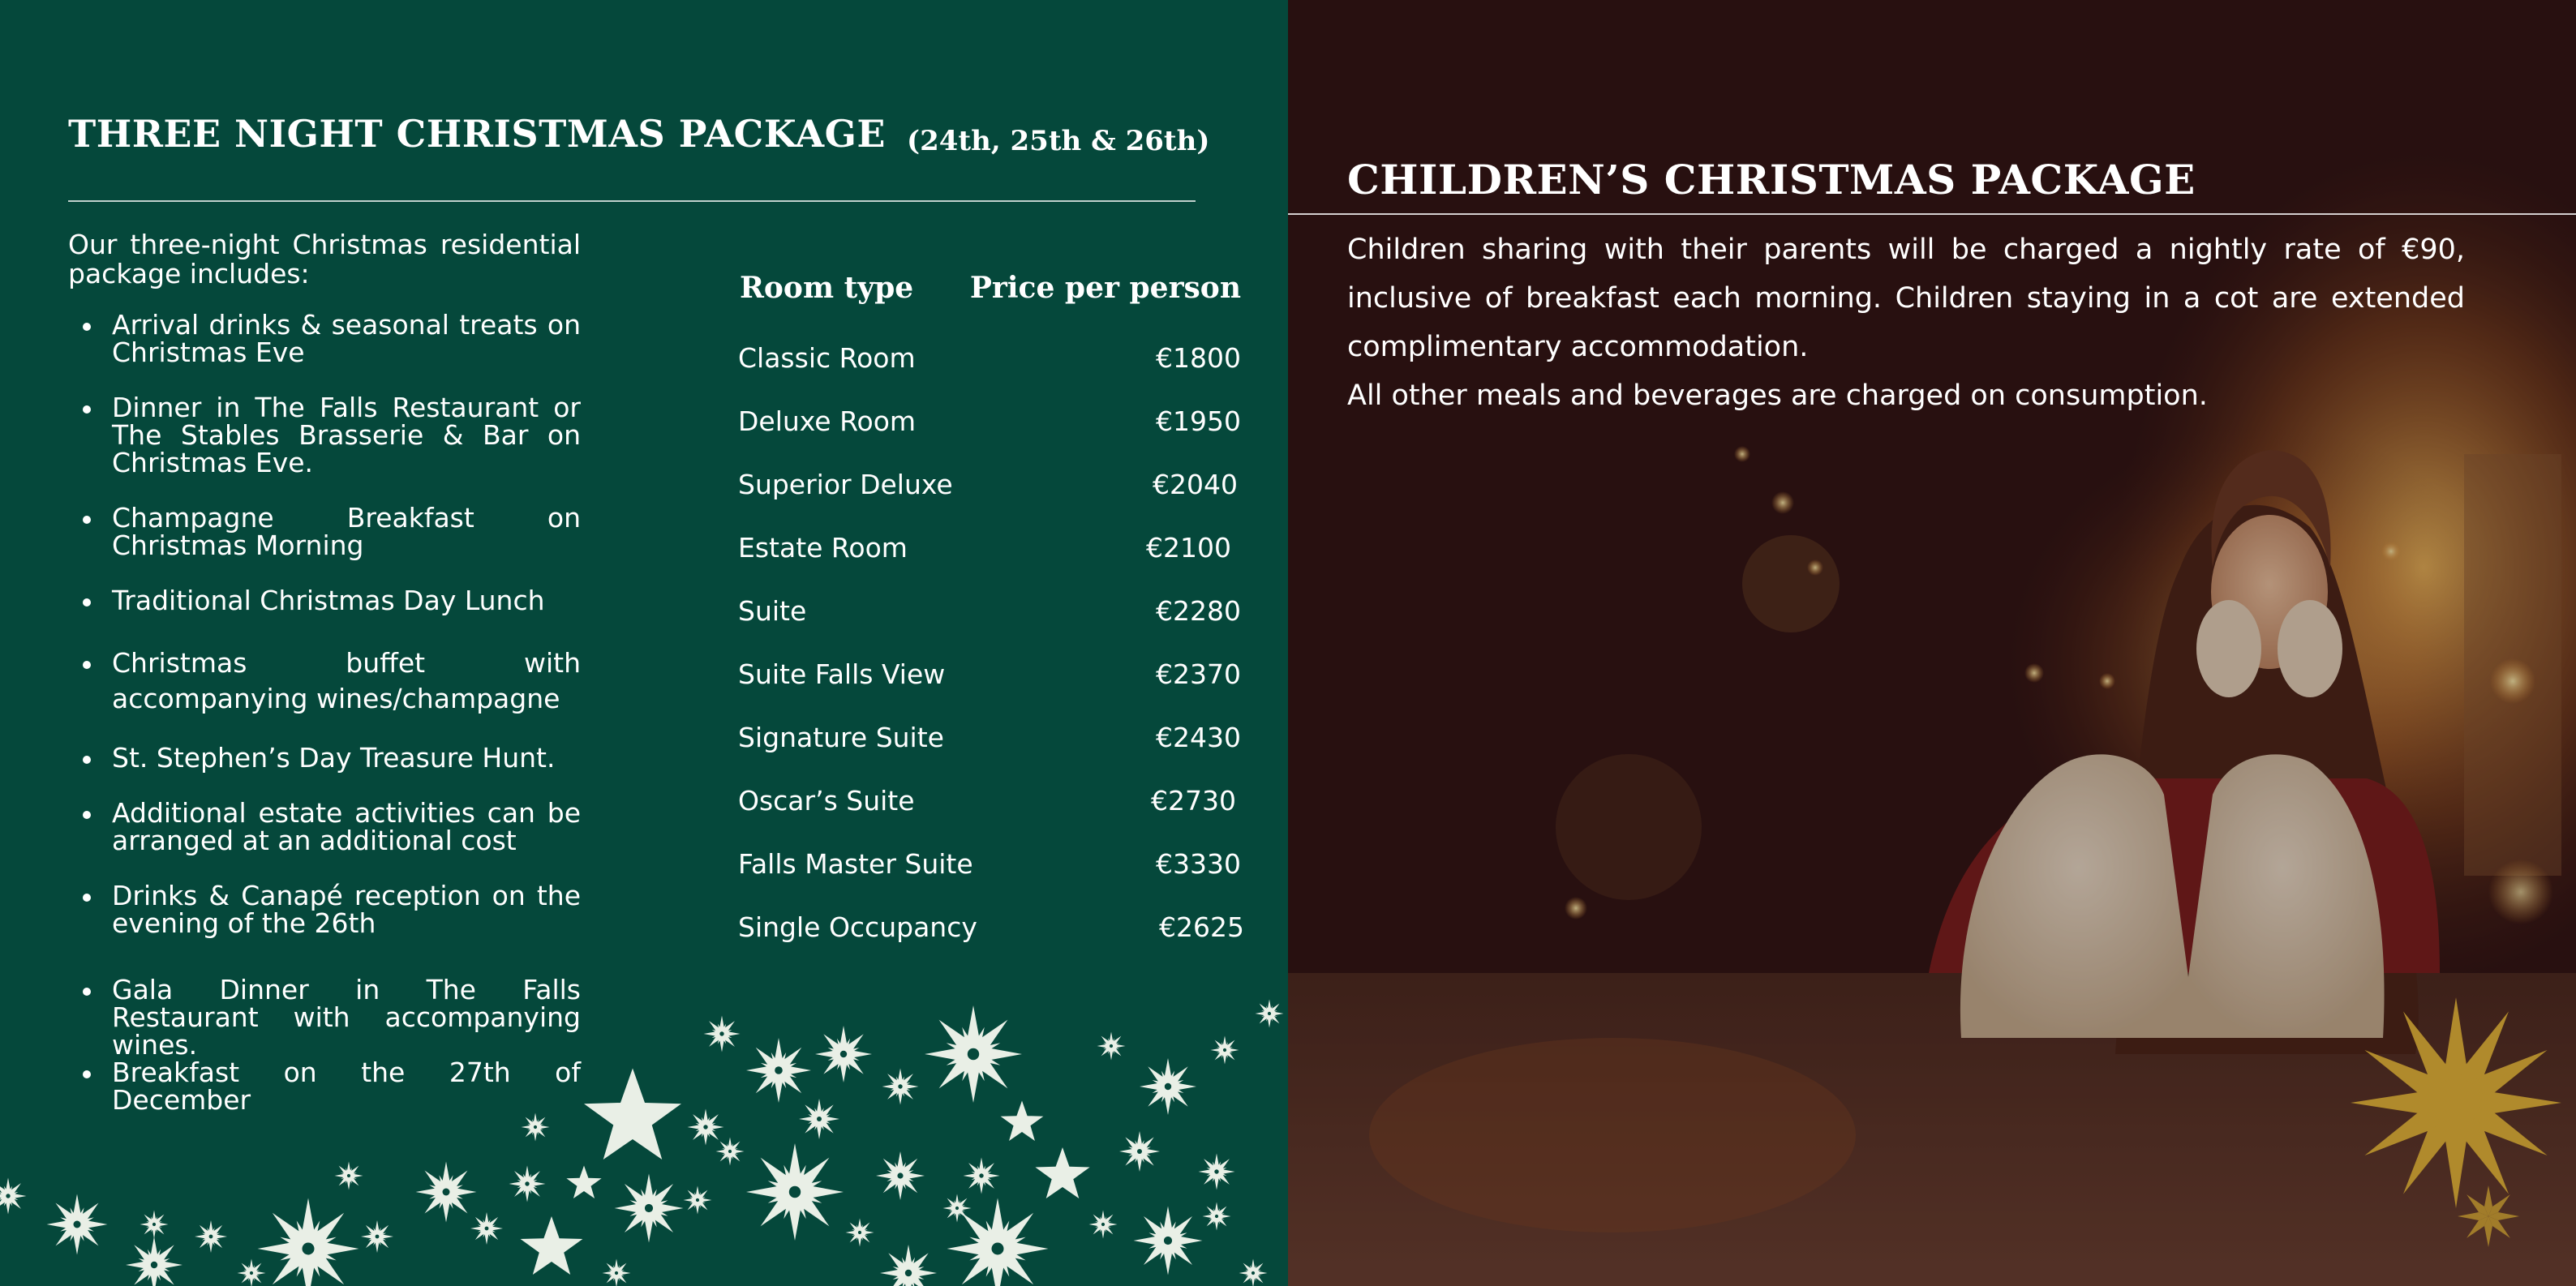  Describe the element at coordinates (827, 288) in the screenshot. I see `room-type-header: Room type` at that location.